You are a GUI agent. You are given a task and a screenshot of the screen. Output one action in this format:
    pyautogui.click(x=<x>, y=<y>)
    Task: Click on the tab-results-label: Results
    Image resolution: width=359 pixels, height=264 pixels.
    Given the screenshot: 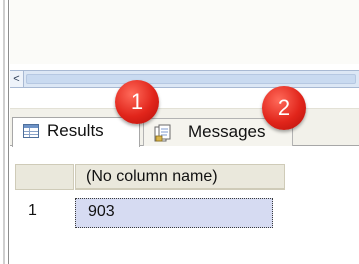 What is the action you would take?
    pyautogui.click(x=75, y=130)
    